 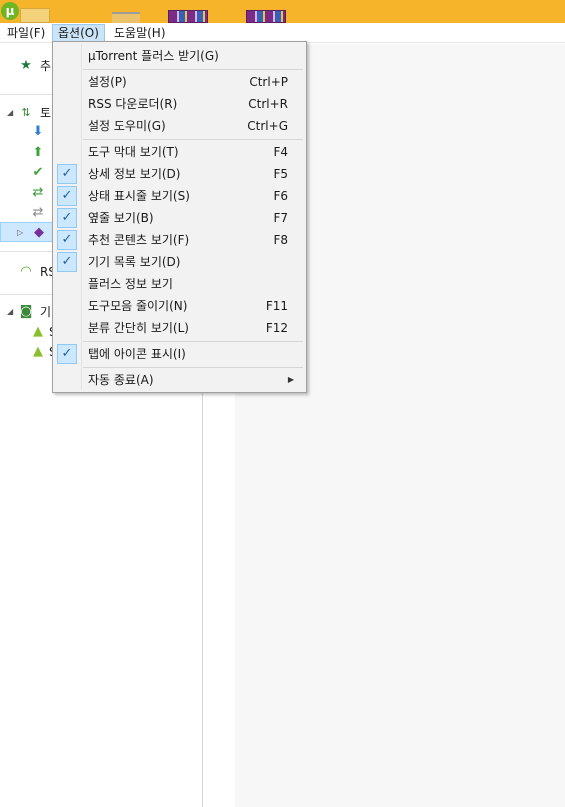 What do you see at coordinates (268, 104) in the screenshot?
I see `menu-item-shortcut: Ctrl+R` at bounding box center [268, 104].